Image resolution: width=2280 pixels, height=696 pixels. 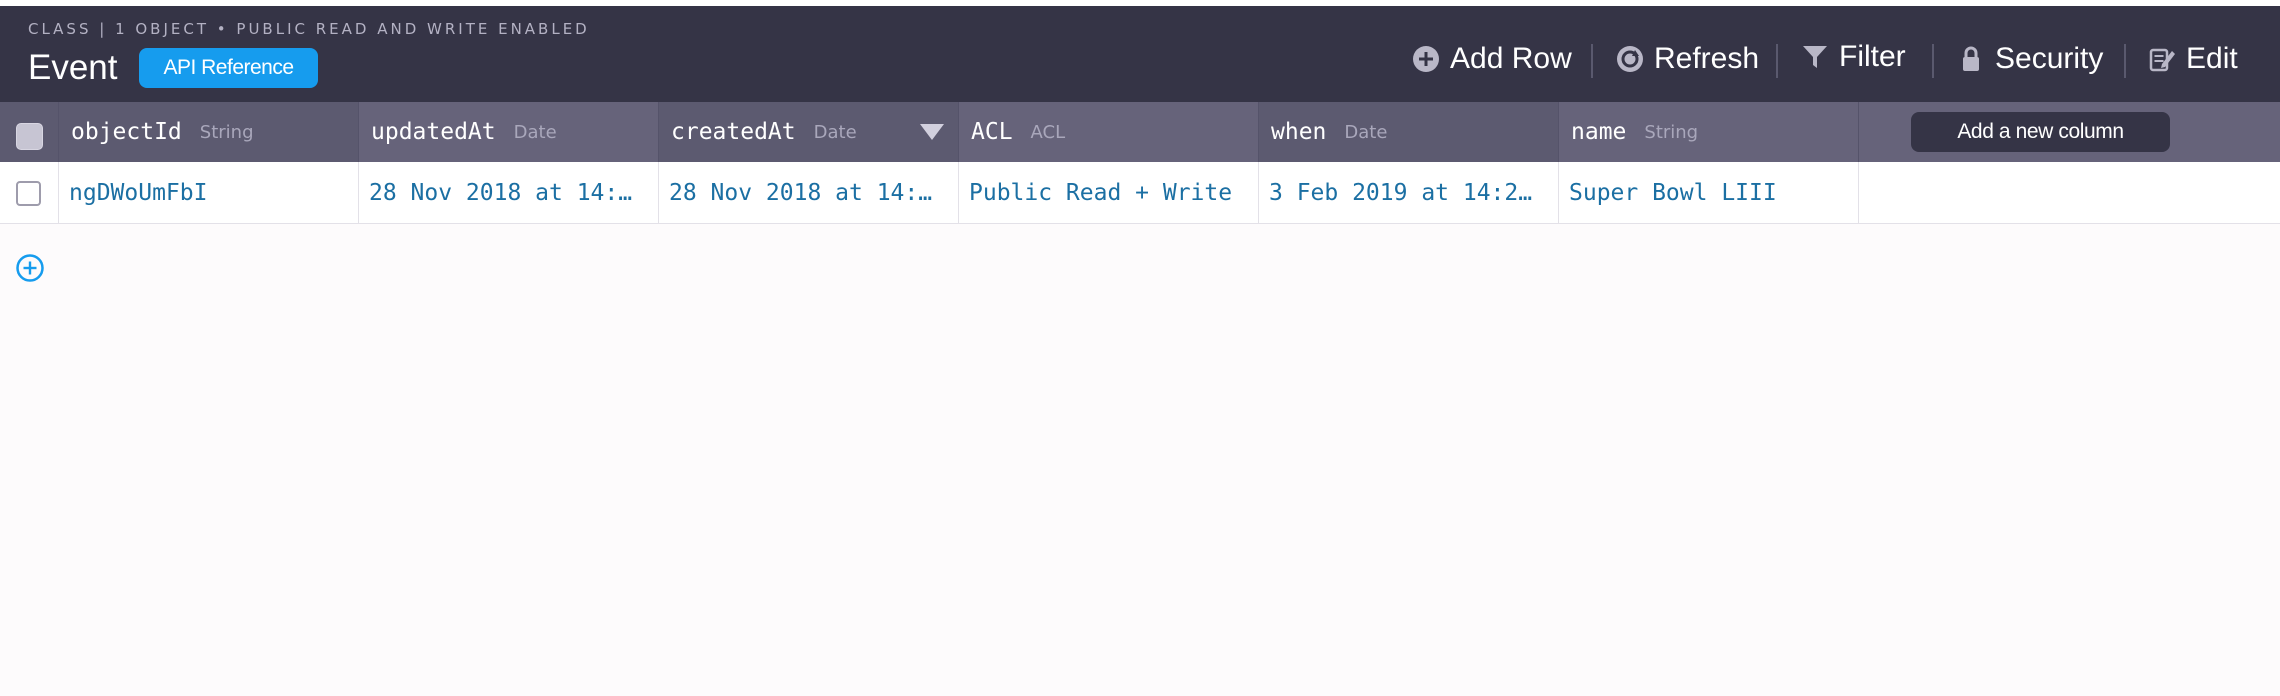 What do you see at coordinates (1971, 59) in the screenshot?
I see `lock-icon` at bounding box center [1971, 59].